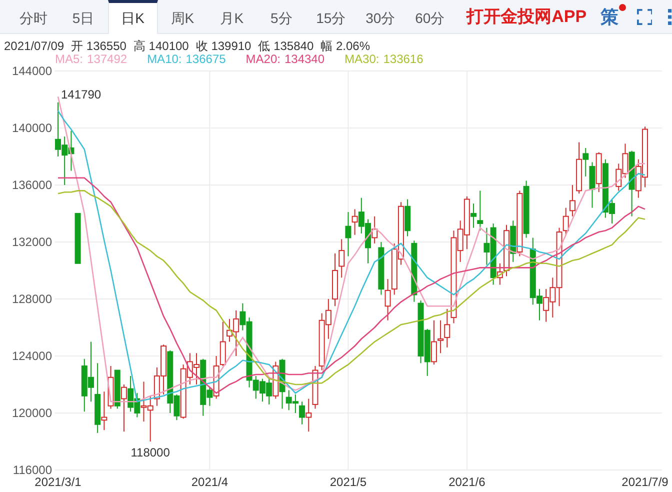  I want to click on axis-tick-label: 116000, so click(32, 470).